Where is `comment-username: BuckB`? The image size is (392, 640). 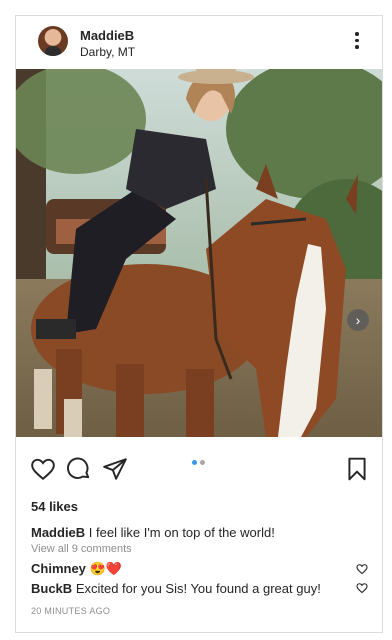
comment-username: BuckB is located at coordinates (51, 588).